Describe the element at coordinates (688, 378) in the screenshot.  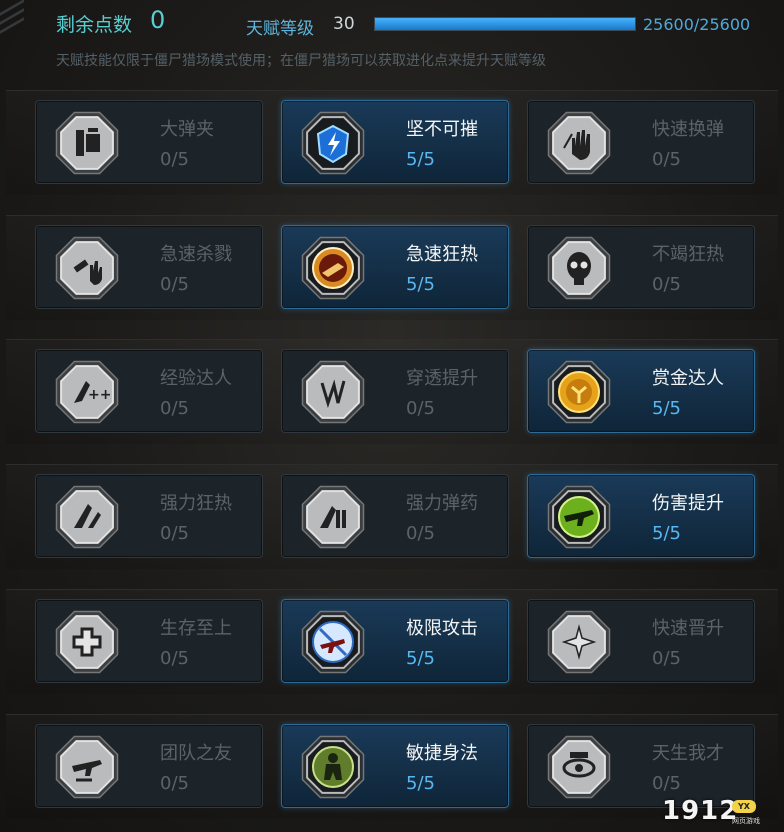
I see `talent-name: 赏金达人` at that location.